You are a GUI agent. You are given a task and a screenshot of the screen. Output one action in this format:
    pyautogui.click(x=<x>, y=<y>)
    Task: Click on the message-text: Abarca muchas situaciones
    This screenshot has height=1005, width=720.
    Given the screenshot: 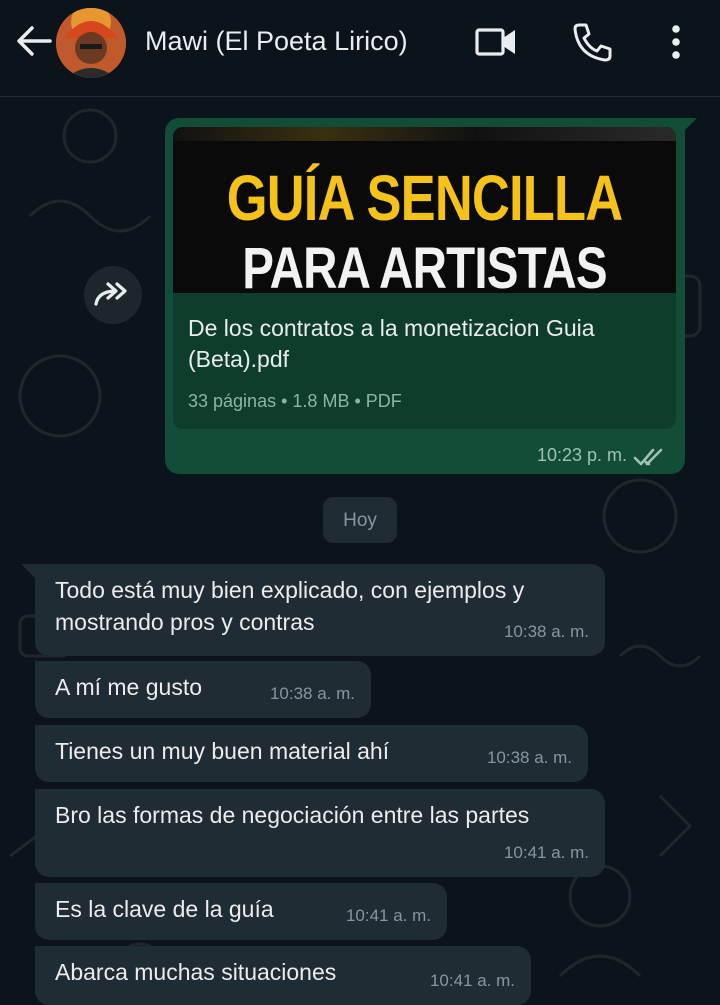 What is the action you would take?
    pyautogui.click(x=196, y=972)
    